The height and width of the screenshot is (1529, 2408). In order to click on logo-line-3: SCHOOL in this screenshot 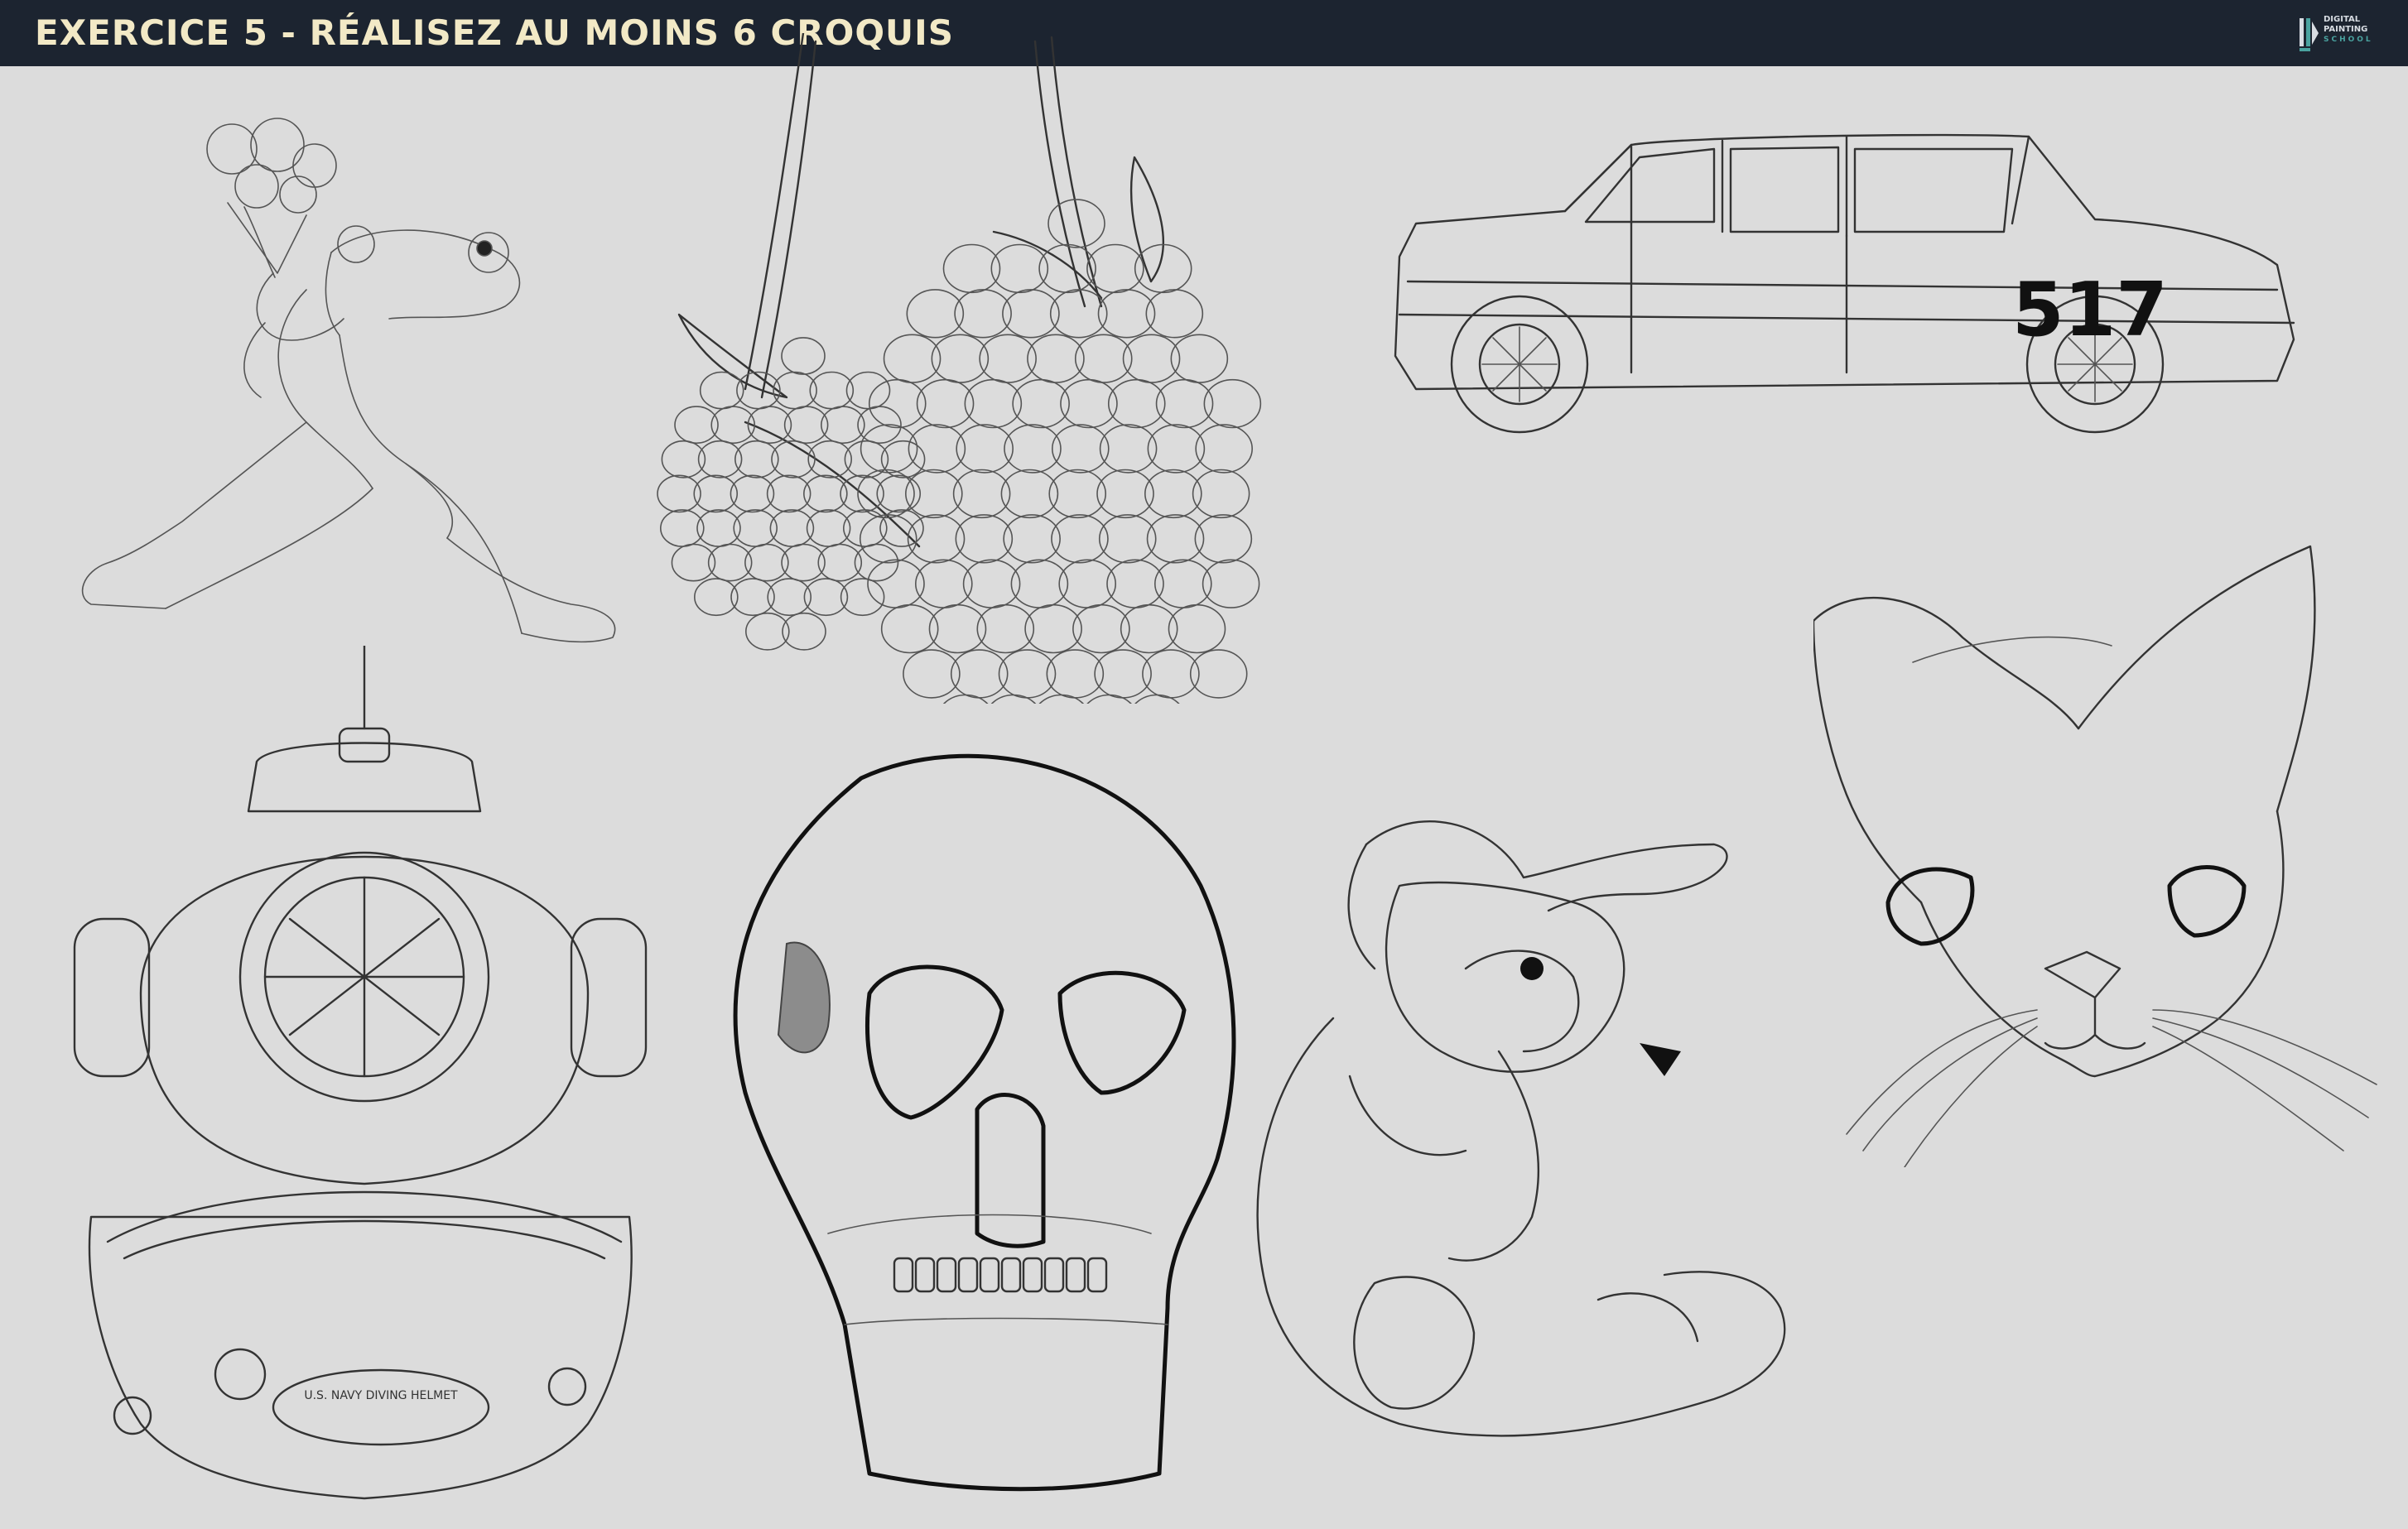, I will do `click(2349, 40)`.